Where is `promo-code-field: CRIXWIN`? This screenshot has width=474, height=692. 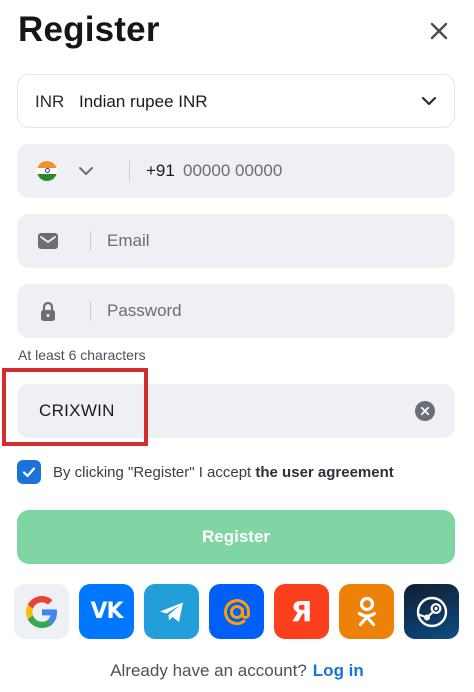 promo-code-field: CRIXWIN is located at coordinates (236, 411).